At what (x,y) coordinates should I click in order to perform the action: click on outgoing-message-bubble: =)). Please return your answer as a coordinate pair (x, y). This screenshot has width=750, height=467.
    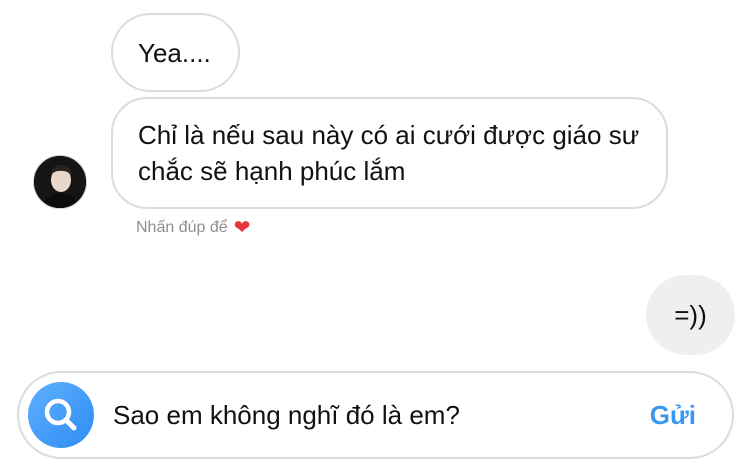
    Looking at the image, I should click on (690, 315).